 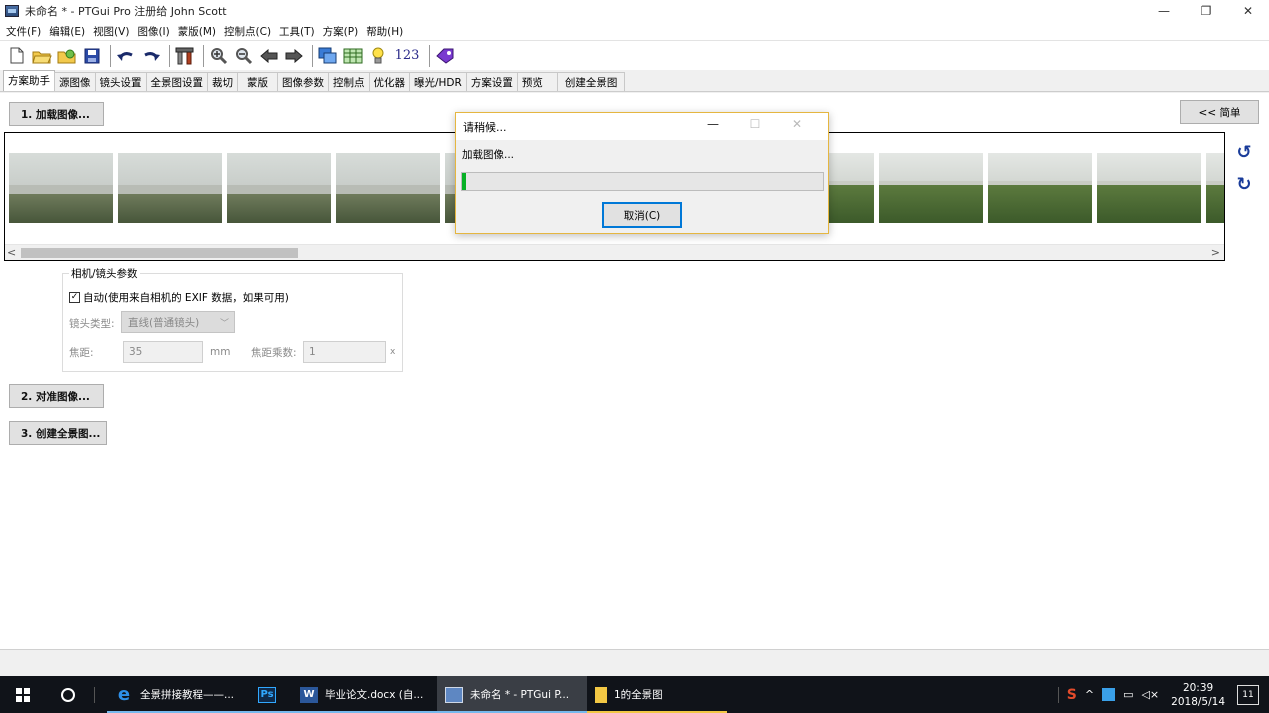 What do you see at coordinates (269, 56) in the screenshot?
I see `arrow-left-icon` at bounding box center [269, 56].